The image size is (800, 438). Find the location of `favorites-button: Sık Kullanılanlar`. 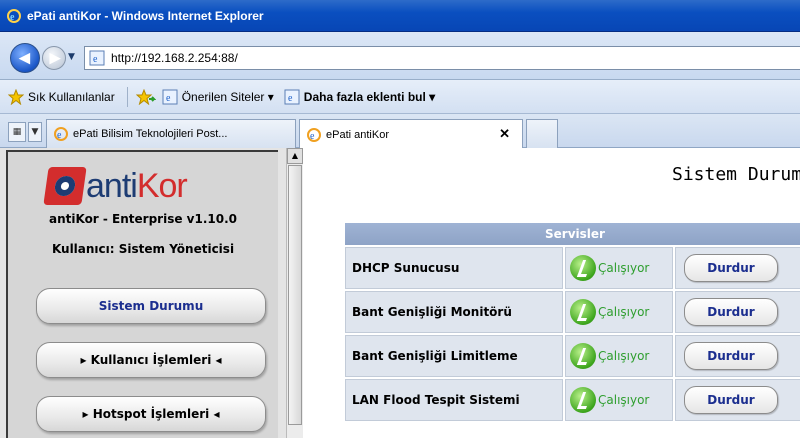

favorites-button: Sık Kullanılanlar is located at coordinates (61, 96).